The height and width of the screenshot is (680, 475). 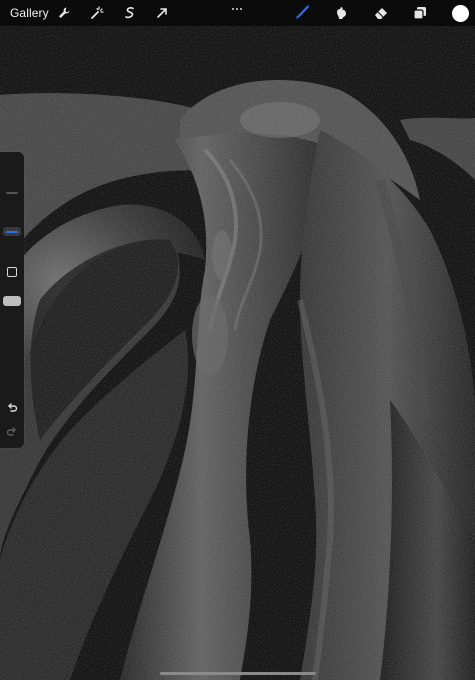 I want to click on top-toolbar: Gallery, so click(x=237, y=13).